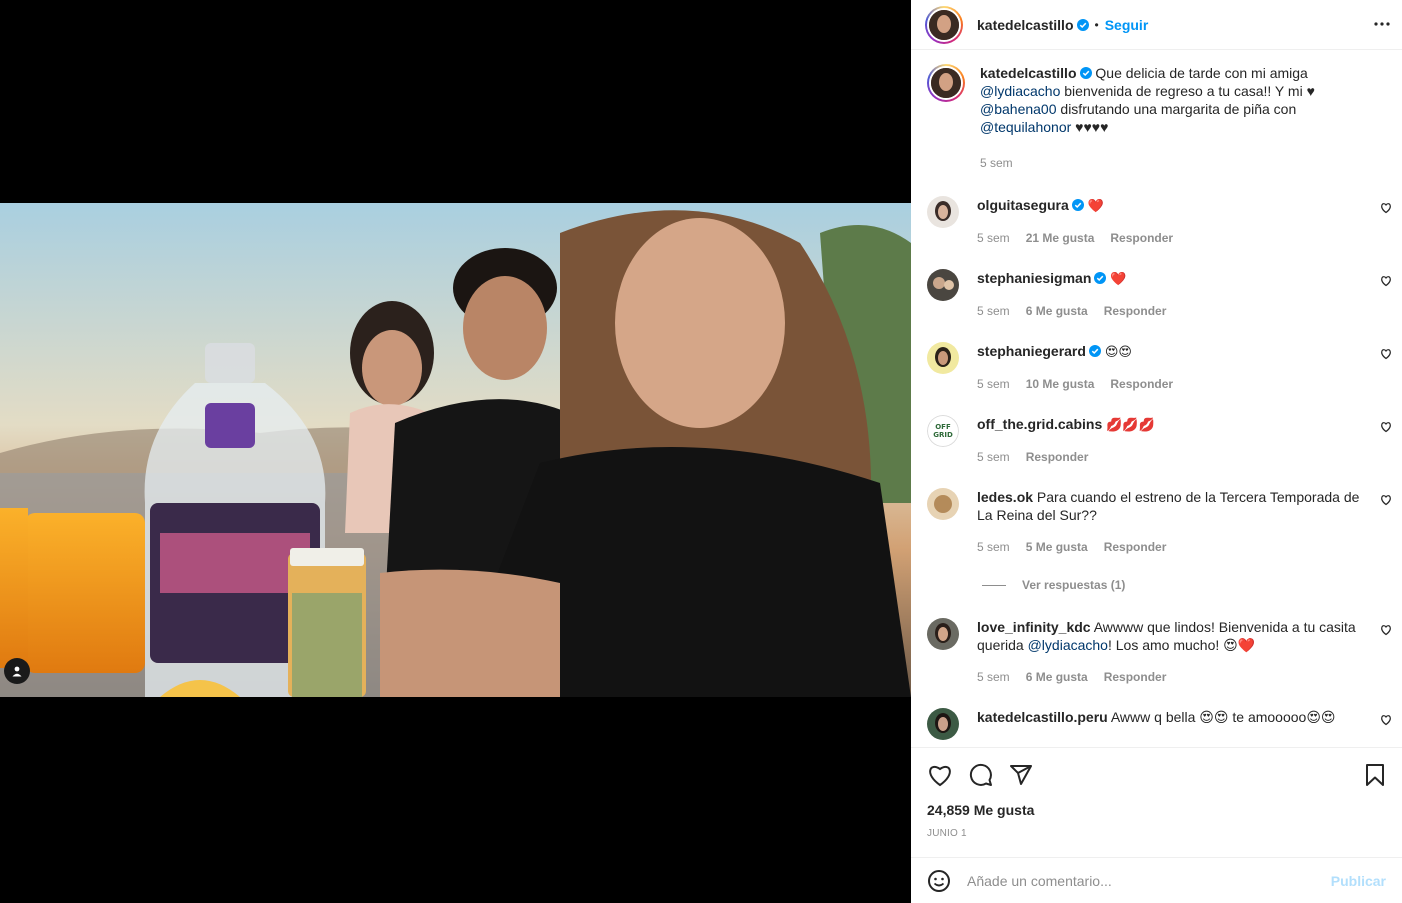 The width and height of the screenshot is (1402, 903). What do you see at coordinates (1034, 627) in the screenshot?
I see `commenter-username: love_infinity_kdc` at bounding box center [1034, 627].